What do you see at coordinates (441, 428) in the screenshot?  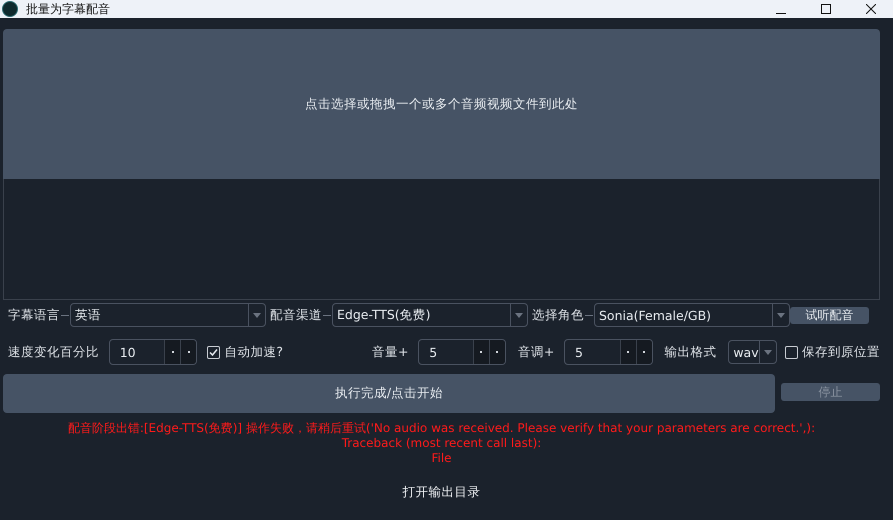 I see `error-log-line: 配音阶段出错:[Edge-TTS(免费)] 操作失败，请稍后重试('No audio was received. Please verify that your parameters are correct.',):` at bounding box center [441, 428].